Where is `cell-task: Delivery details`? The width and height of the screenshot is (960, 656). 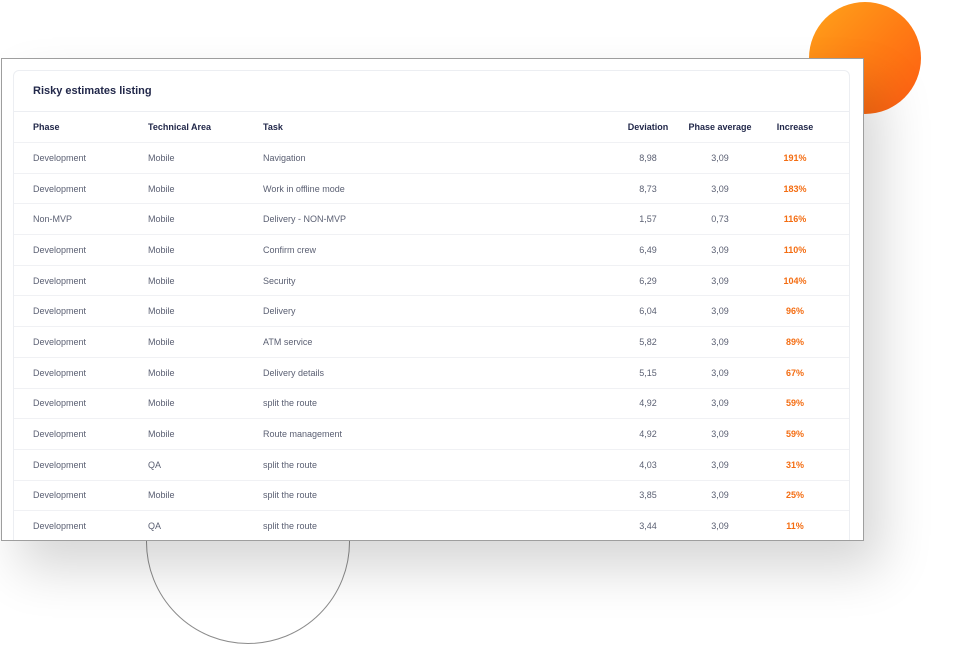
cell-task: Delivery details is located at coordinates (294, 372).